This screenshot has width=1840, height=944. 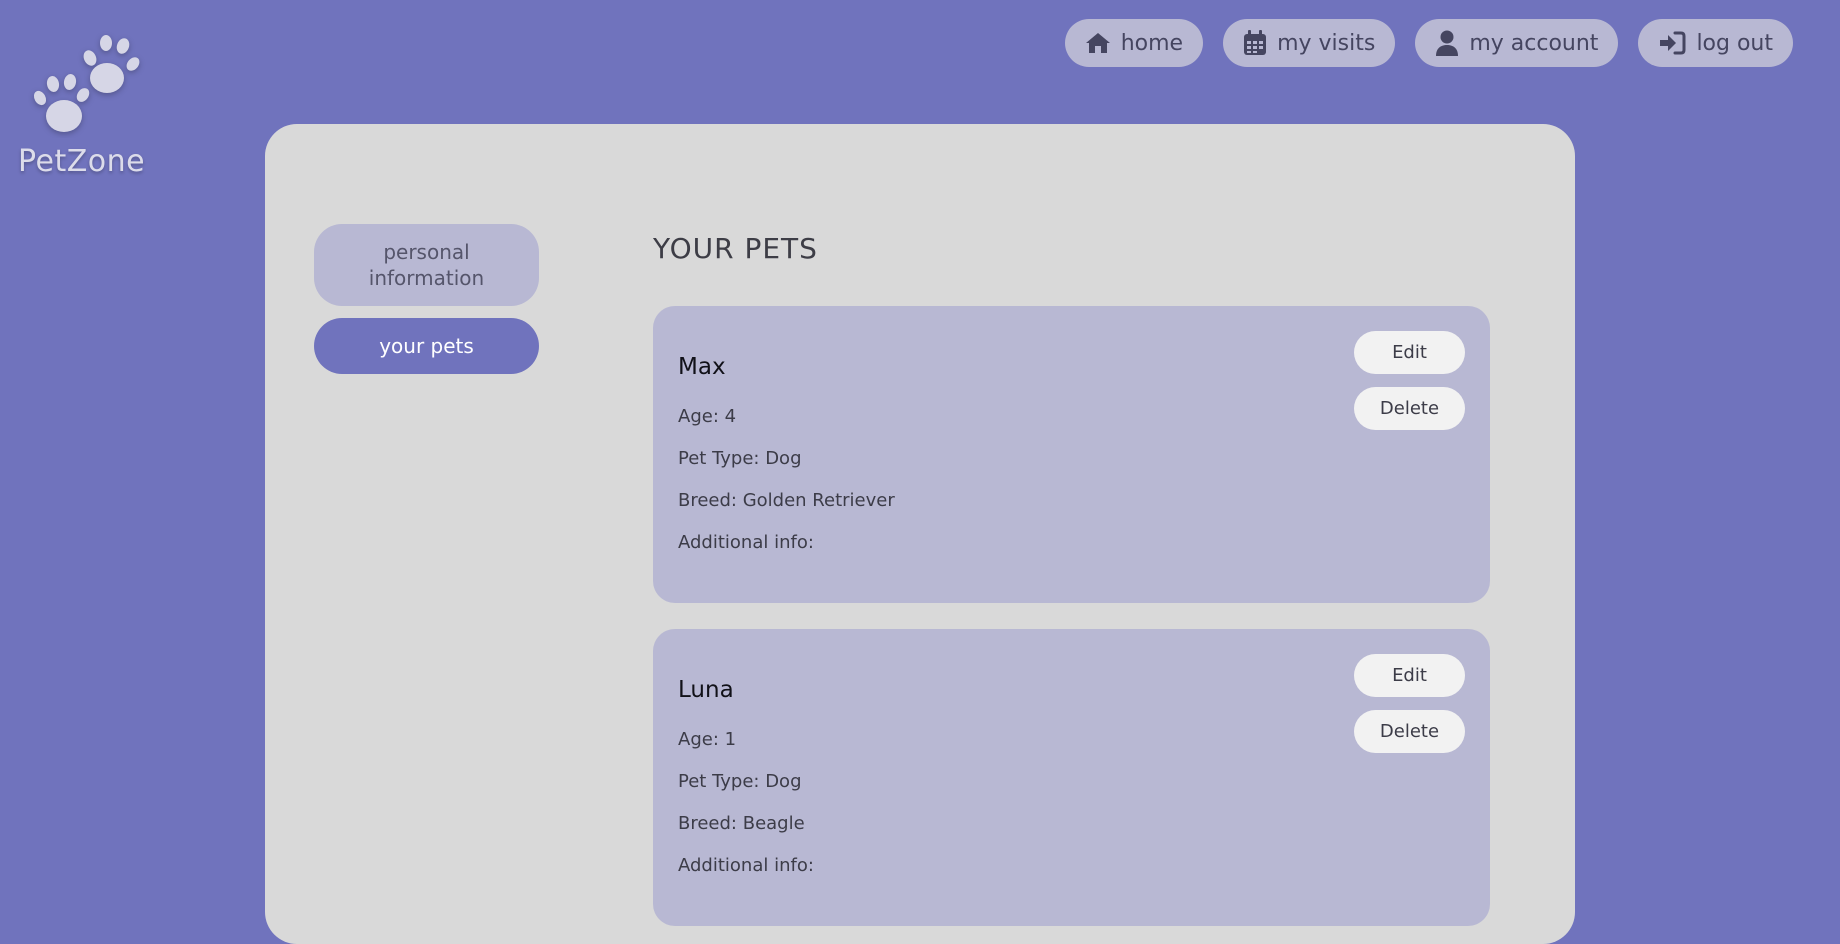 I want to click on nav-home-label: home, so click(x=1152, y=43).